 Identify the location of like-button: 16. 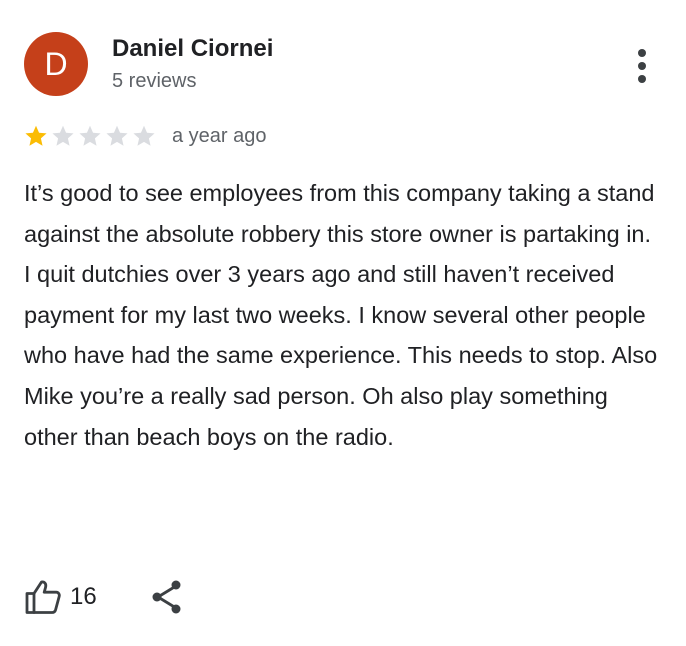
(60, 597).